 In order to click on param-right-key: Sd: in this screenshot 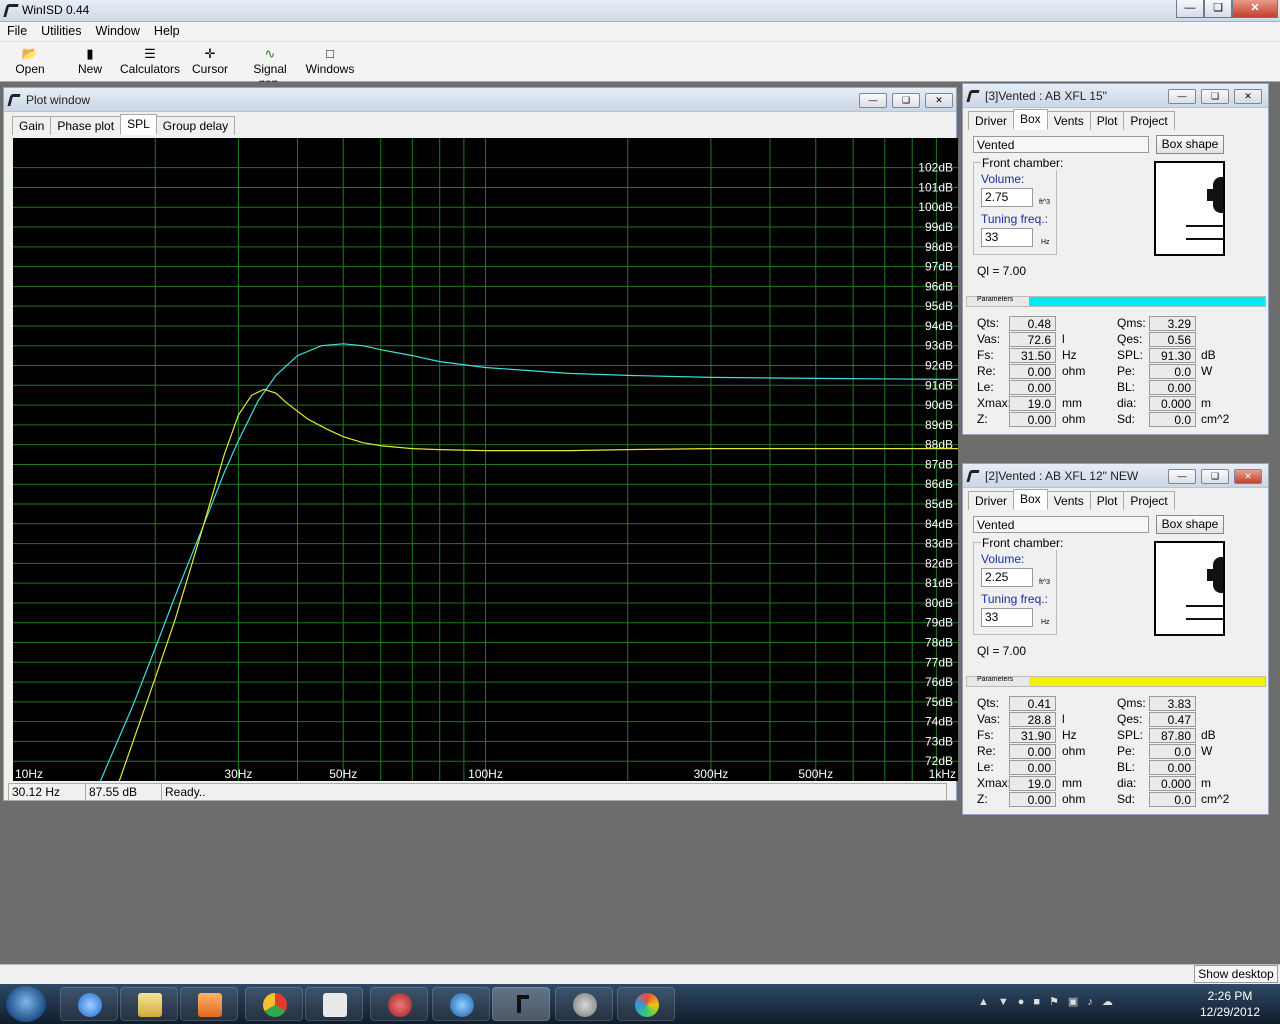, I will do `click(1126, 419)`.